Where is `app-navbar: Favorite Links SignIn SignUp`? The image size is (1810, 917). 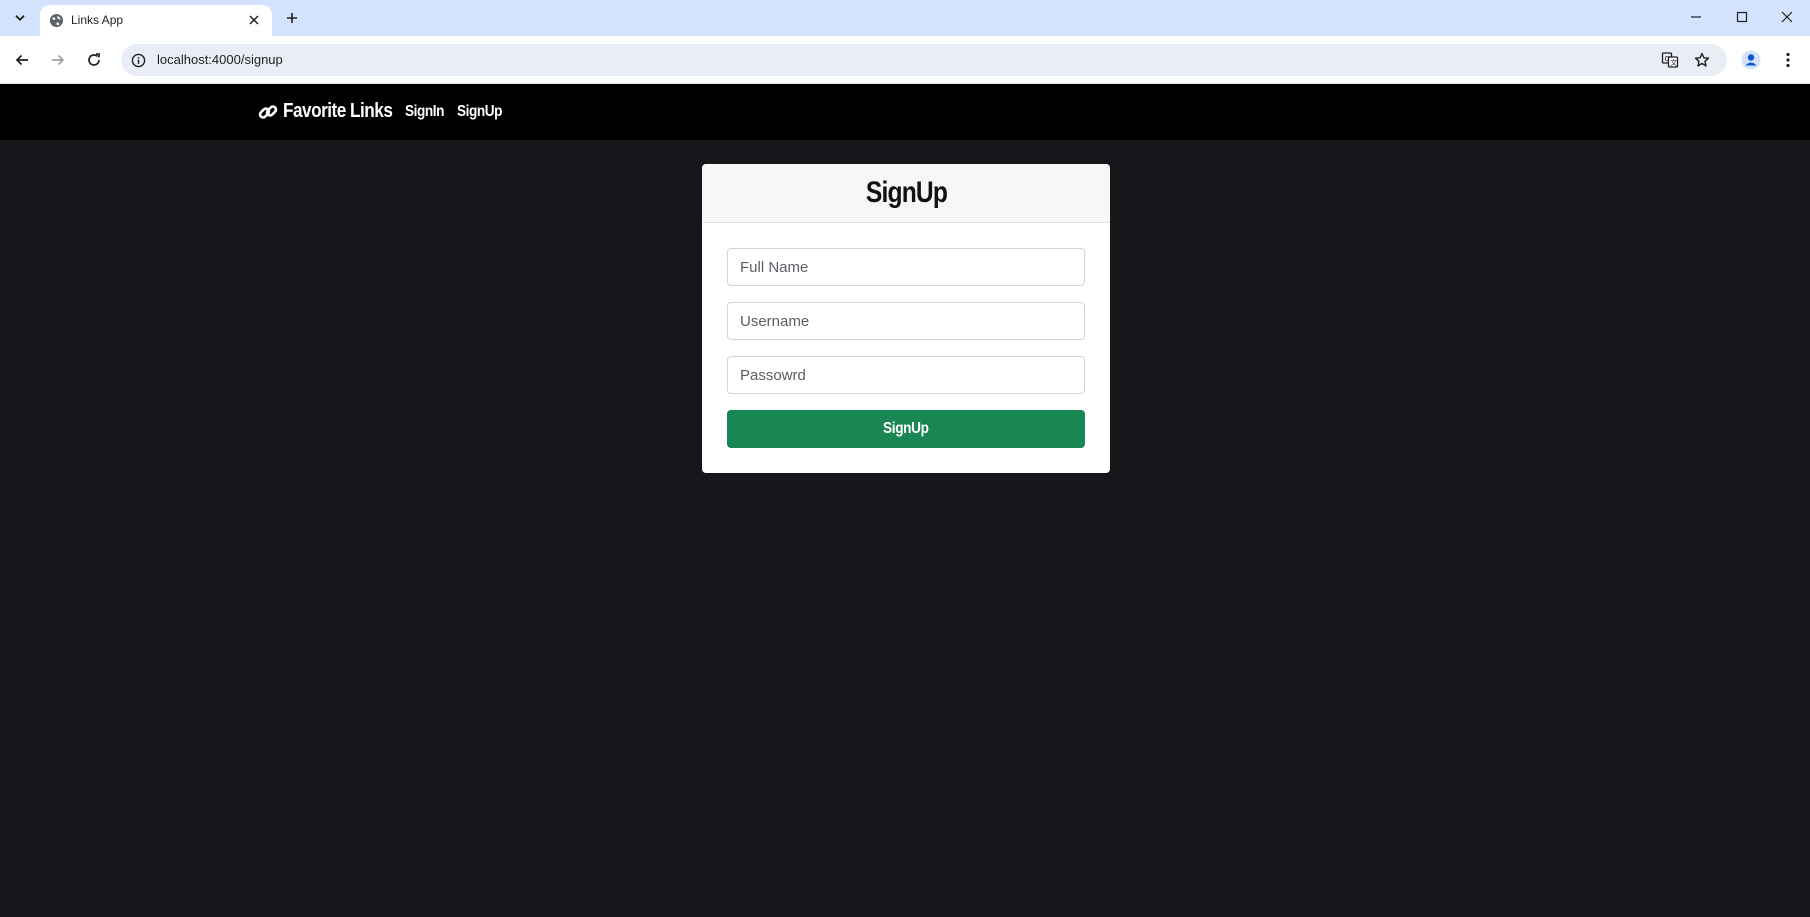 app-navbar: Favorite Links SignIn SignUp is located at coordinates (905, 112).